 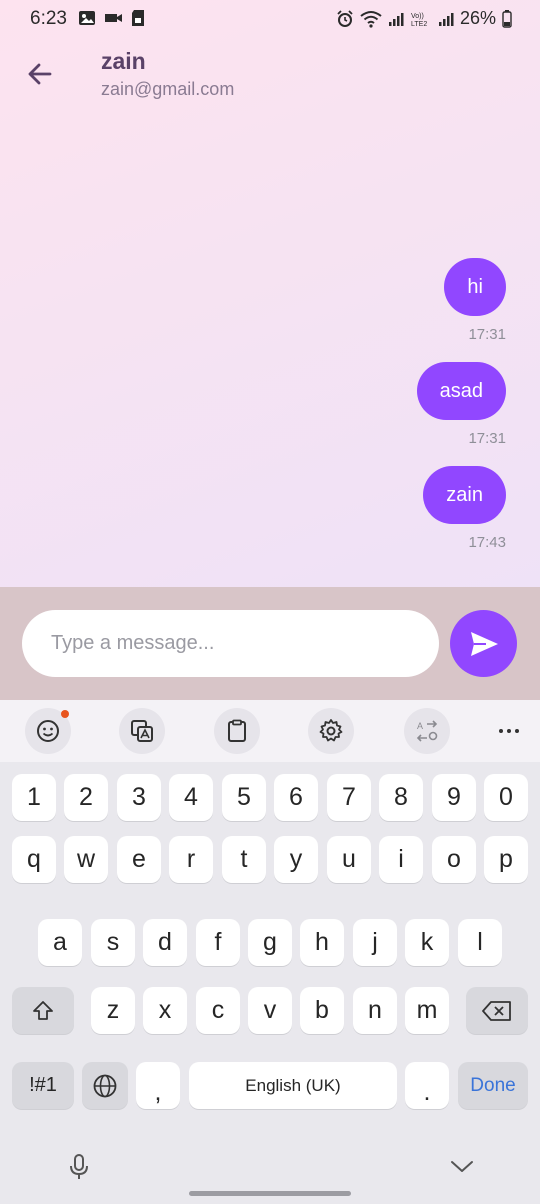 I want to click on key-x: x, so click(x=165, y=1010).